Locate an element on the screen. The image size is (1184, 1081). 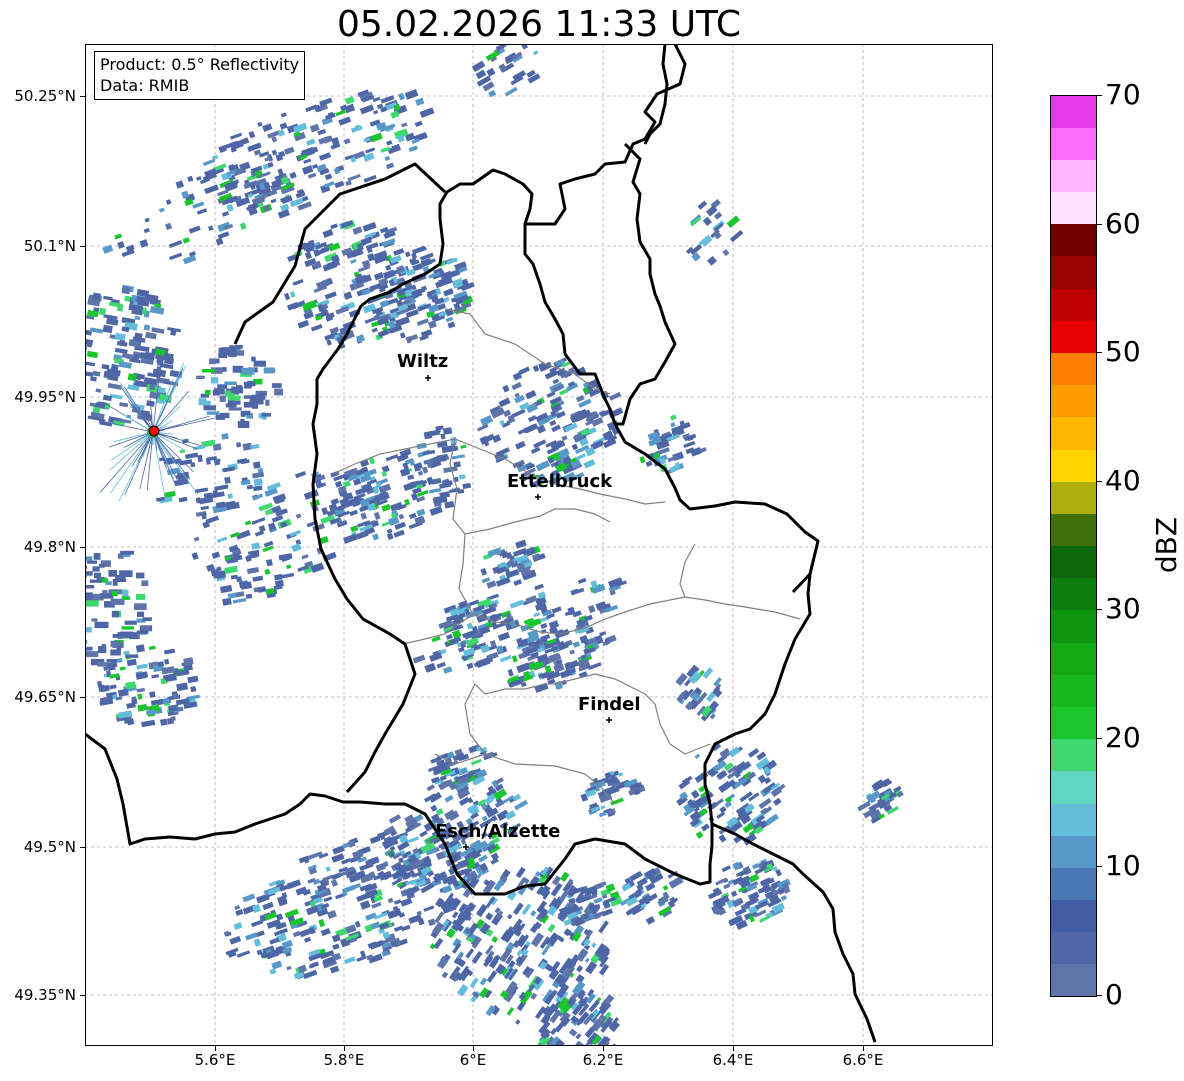
latitude-label: 49.35°N is located at coordinates (45, 995).